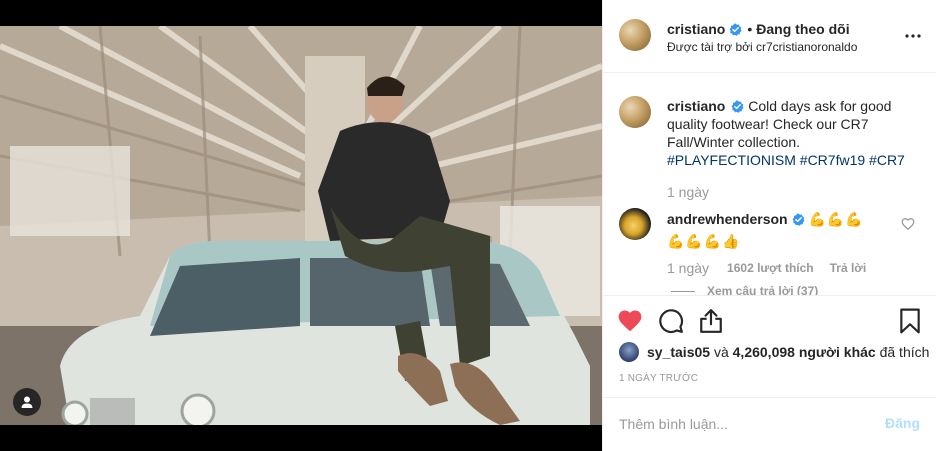  I want to click on author-avatar, so click(635, 35).